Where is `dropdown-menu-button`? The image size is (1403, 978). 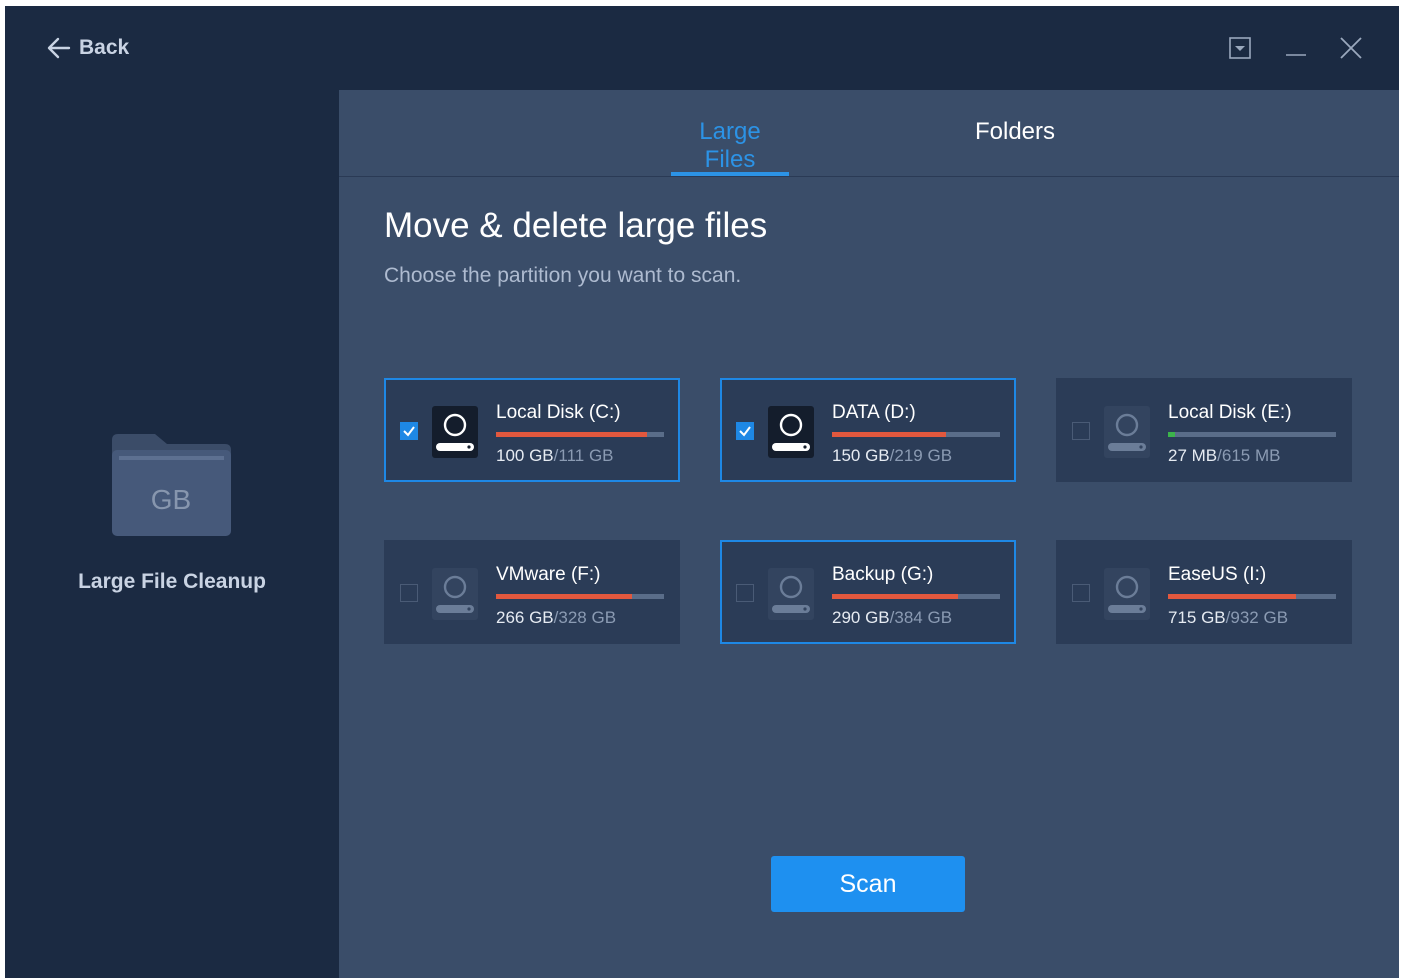 dropdown-menu-button is located at coordinates (1240, 48).